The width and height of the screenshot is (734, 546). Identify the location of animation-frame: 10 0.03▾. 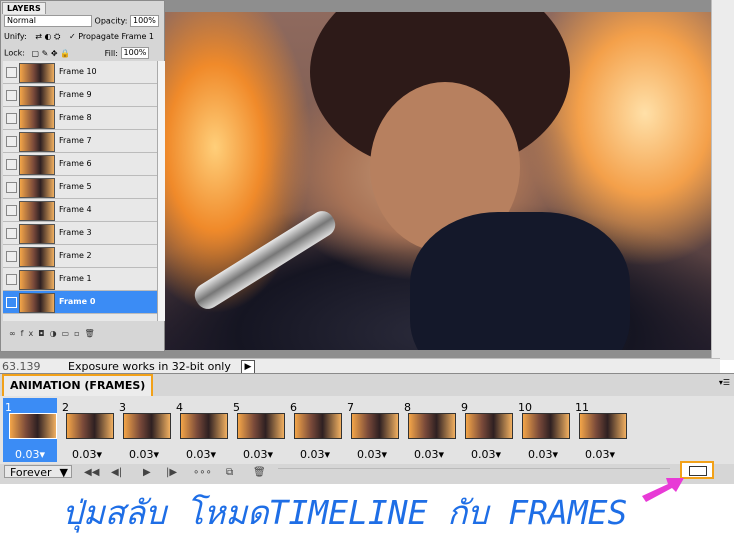
(543, 430).